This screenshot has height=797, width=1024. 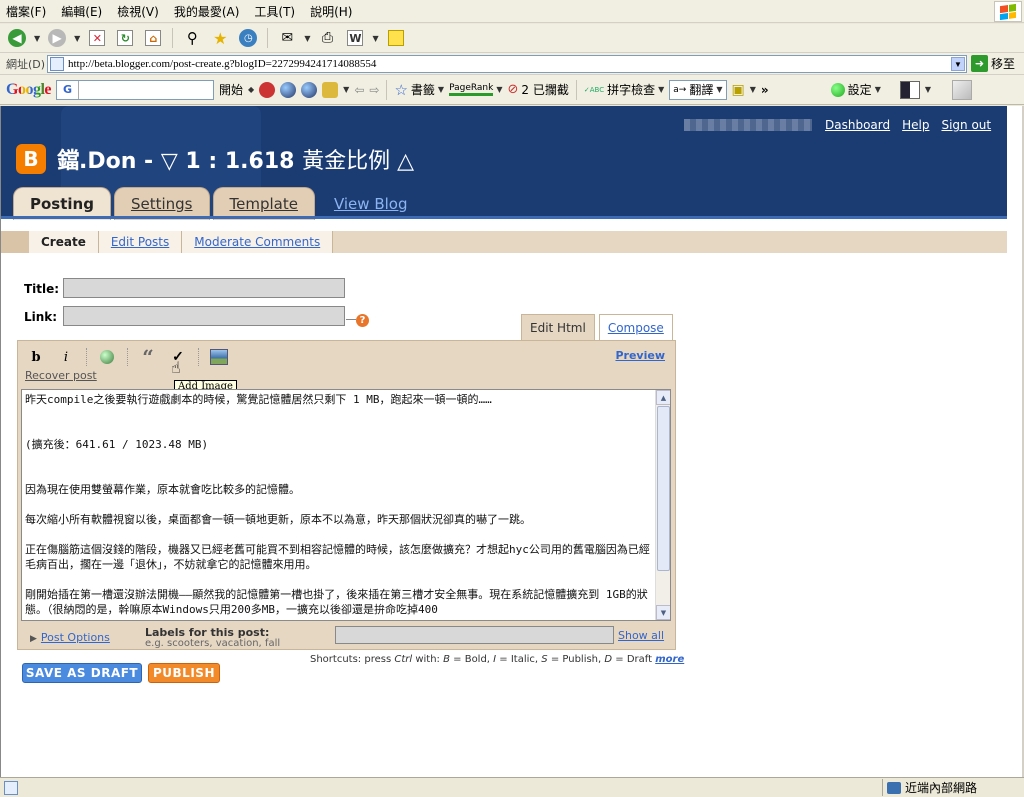 What do you see at coordinates (641, 635) in the screenshot?
I see `show-all-link: Show all` at bounding box center [641, 635].